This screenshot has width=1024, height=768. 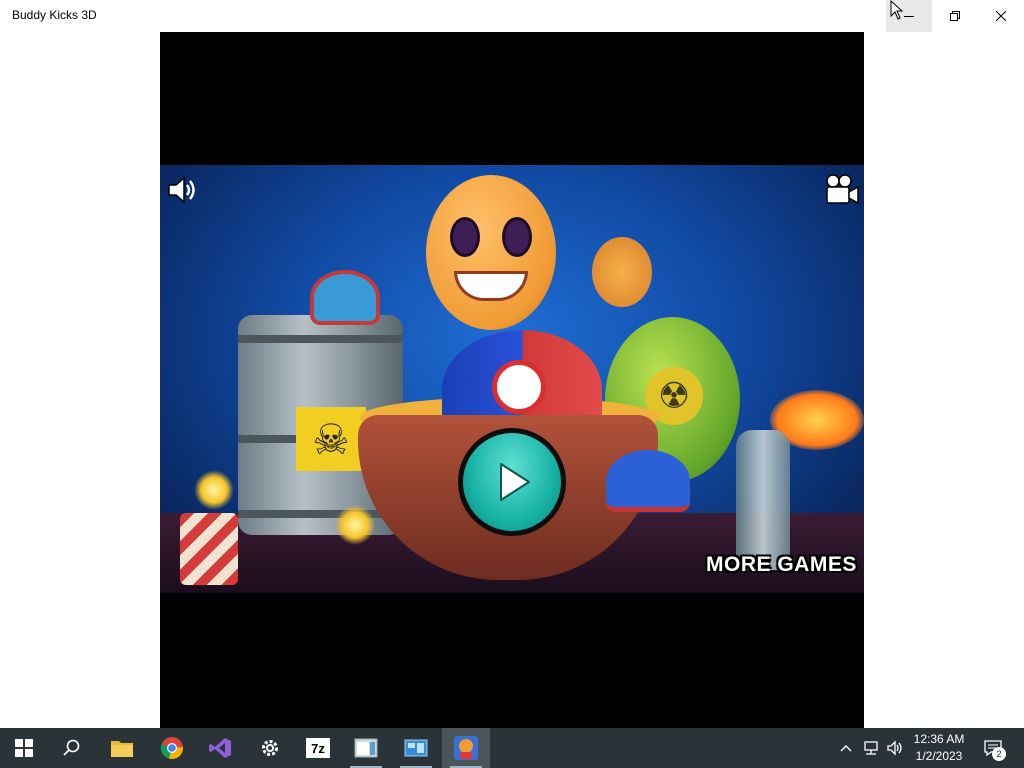 I want to click on gear-icon, so click(x=270, y=748).